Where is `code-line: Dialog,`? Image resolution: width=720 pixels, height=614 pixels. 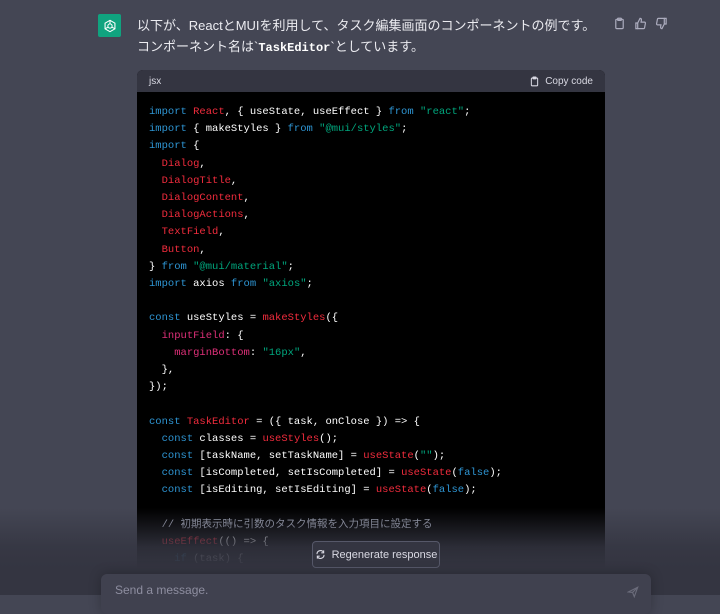
code-line: Dialog, is located at coordinates (177, 164).